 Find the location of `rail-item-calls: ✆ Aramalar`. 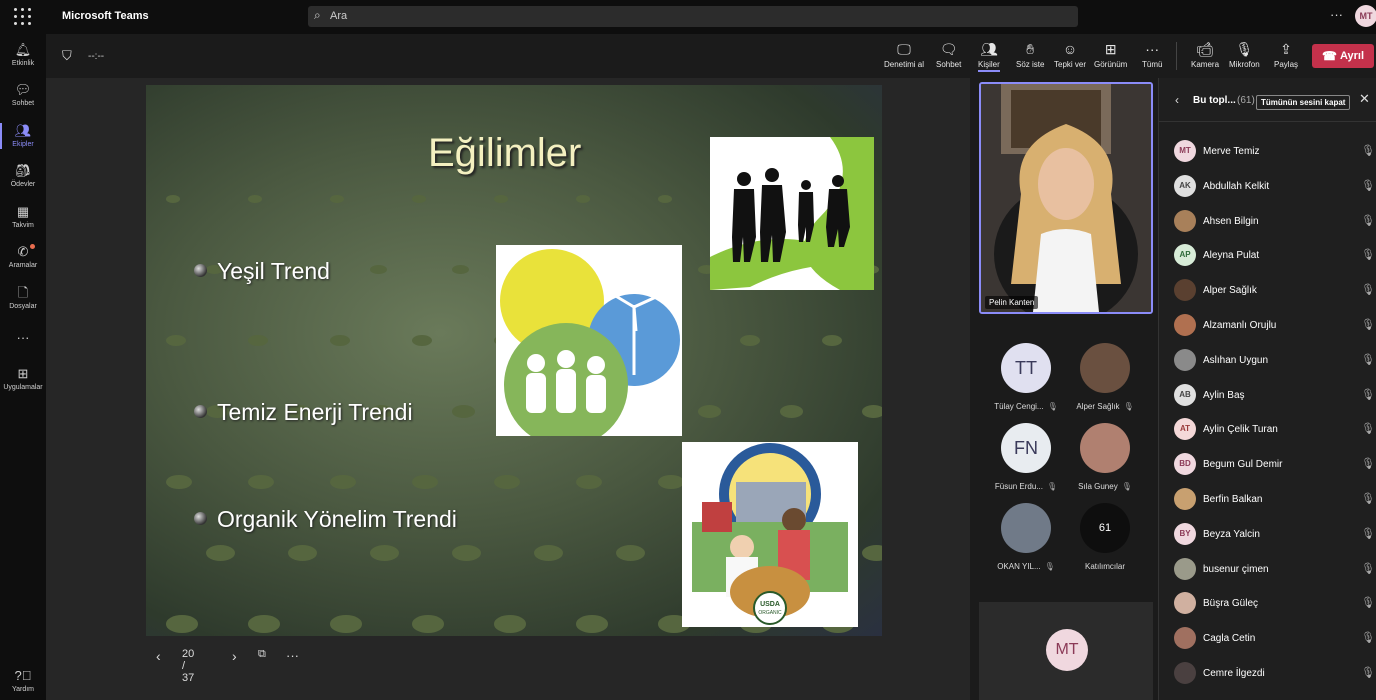

rail-item-calls: ✆ Aramalar is located at coordinates (23, 256).